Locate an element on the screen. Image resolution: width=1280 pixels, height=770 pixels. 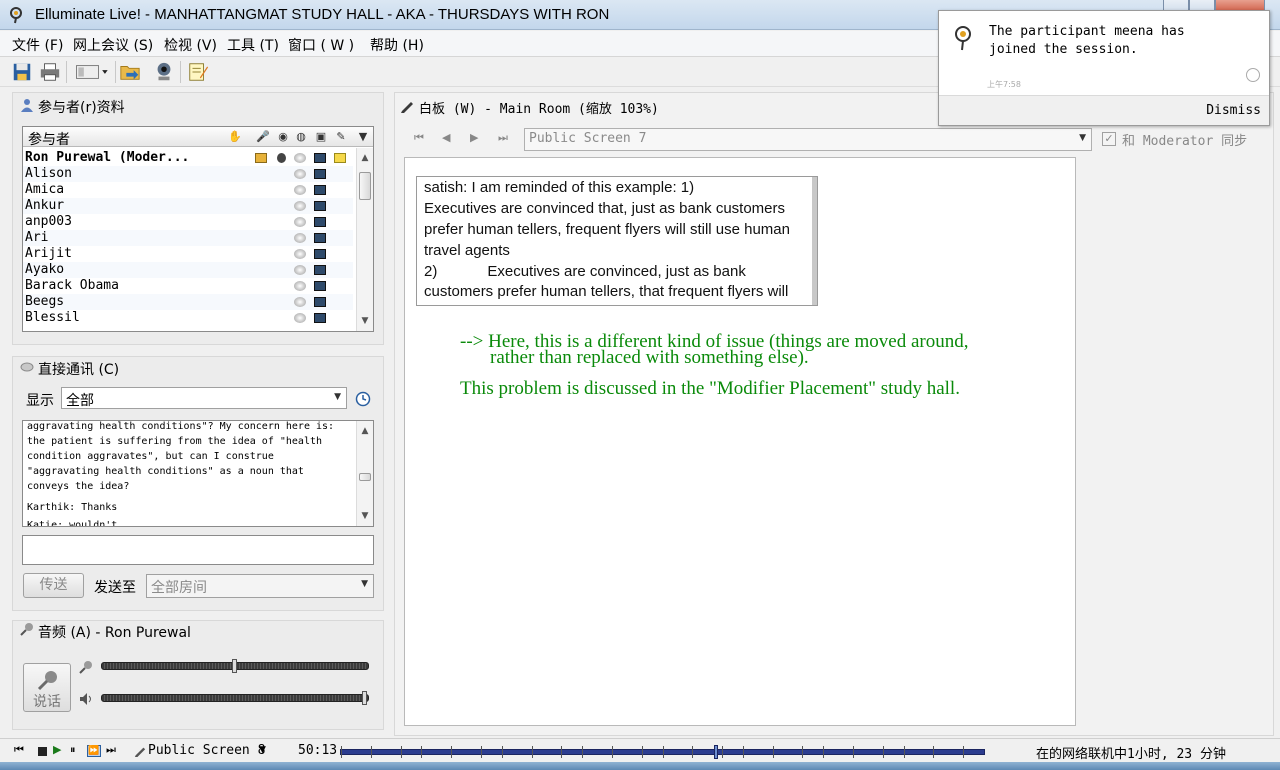
os-taskbar is located at coordinates (640, 766).